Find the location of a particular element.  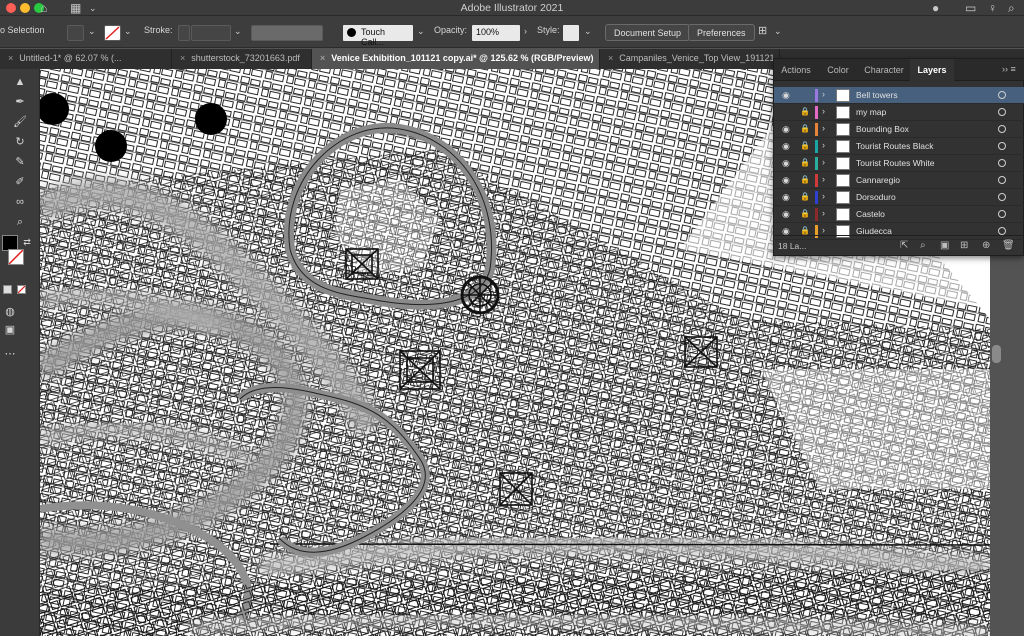

tab-character: Character is located at coordinates (884, 70).